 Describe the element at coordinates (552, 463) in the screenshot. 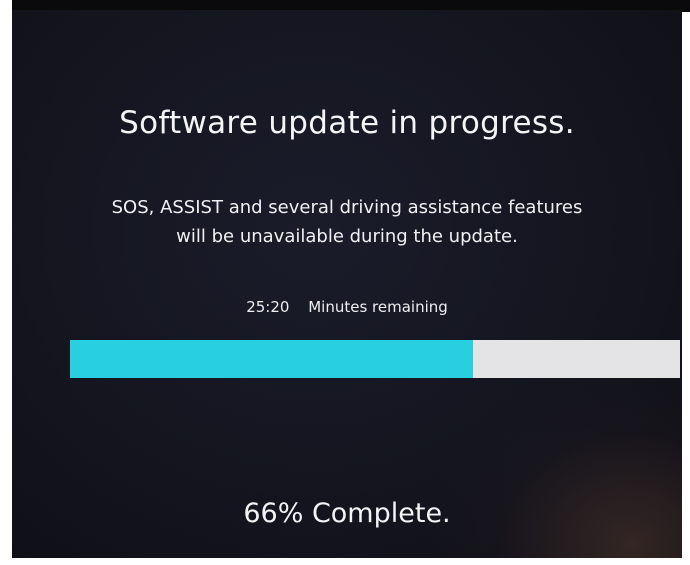

I see `screen-glare` at that location.